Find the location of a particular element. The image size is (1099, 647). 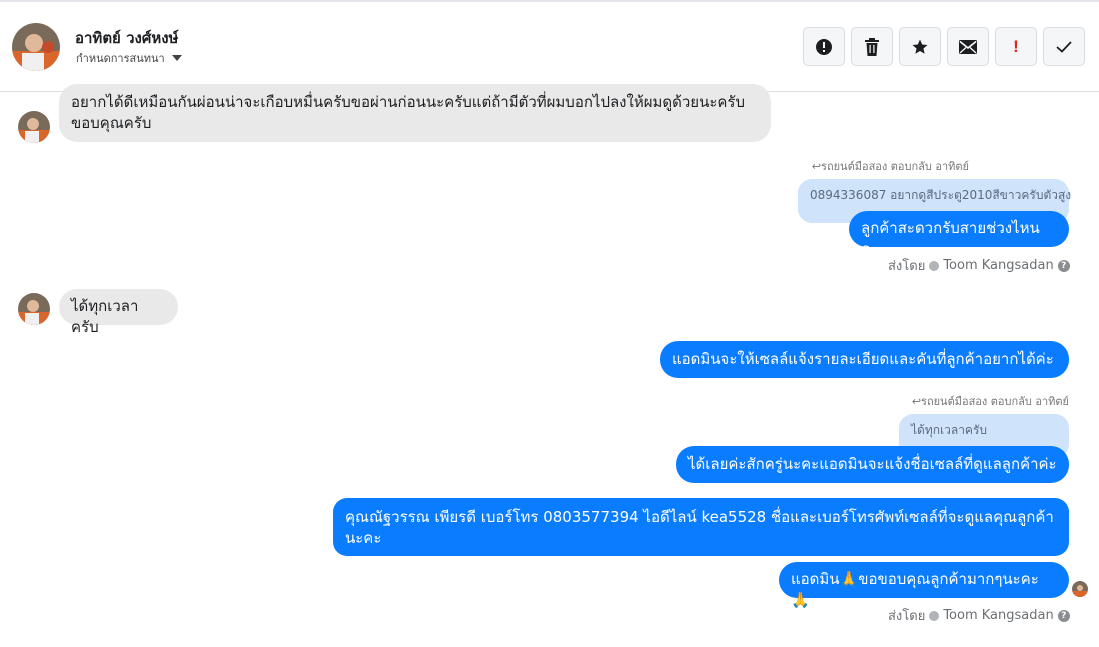

mark-done-button is located at coordinates (1064, 46).